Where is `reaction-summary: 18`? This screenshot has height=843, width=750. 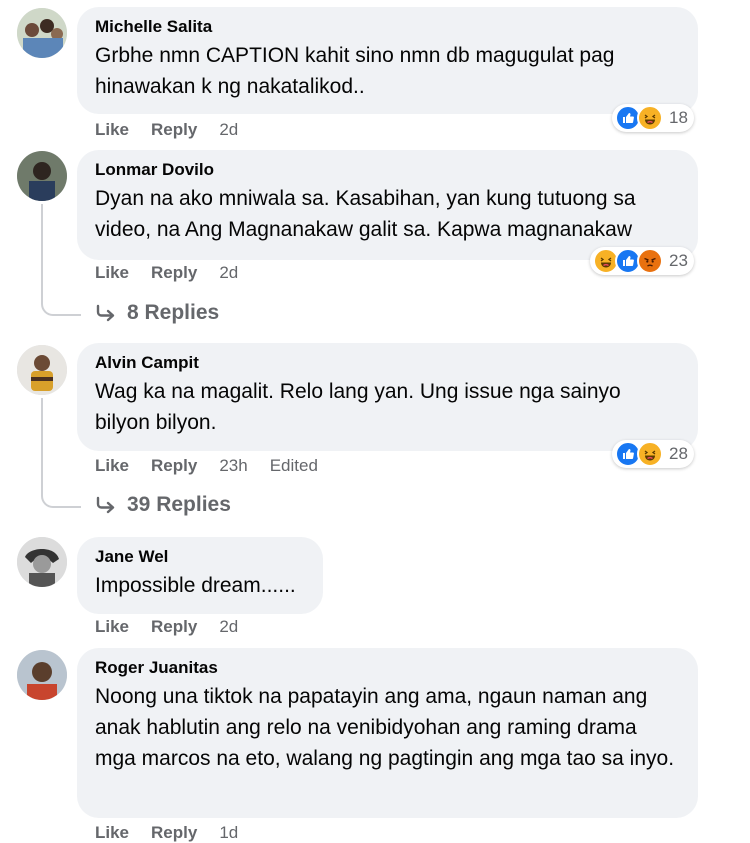
reaction-summary: 18 is located at coordinates (653, 118).